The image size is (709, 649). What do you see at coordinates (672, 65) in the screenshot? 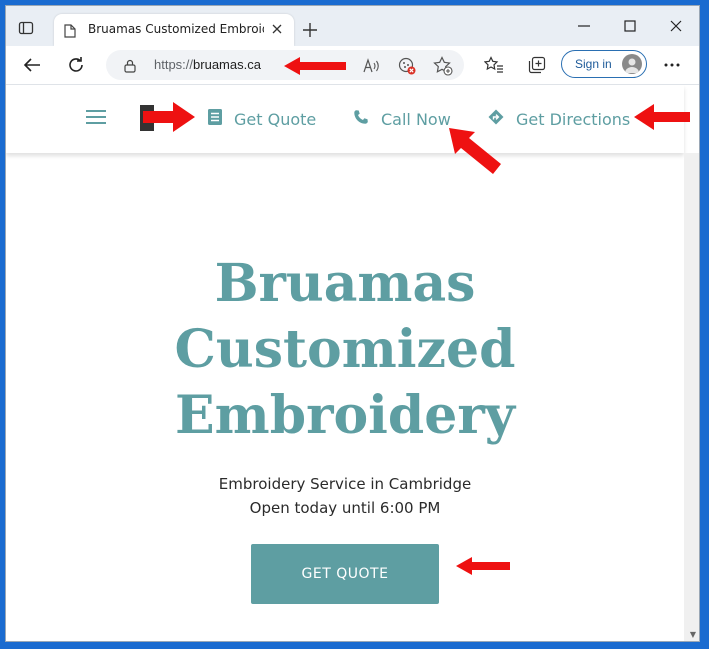
I see `more-options-icon` at bounding box center [672, 65].